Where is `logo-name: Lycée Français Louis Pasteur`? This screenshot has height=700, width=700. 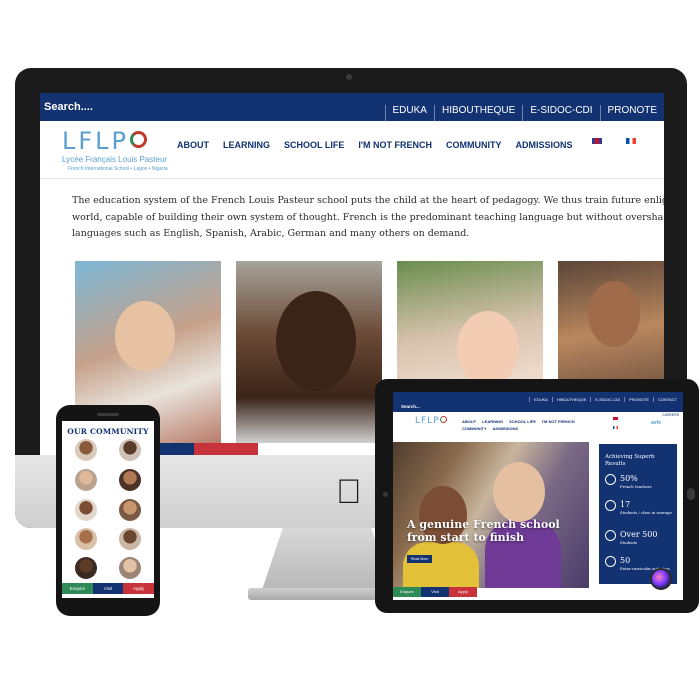
logo-name: Lycée Français Louis Pasteur is located at coordinates (115, 159).